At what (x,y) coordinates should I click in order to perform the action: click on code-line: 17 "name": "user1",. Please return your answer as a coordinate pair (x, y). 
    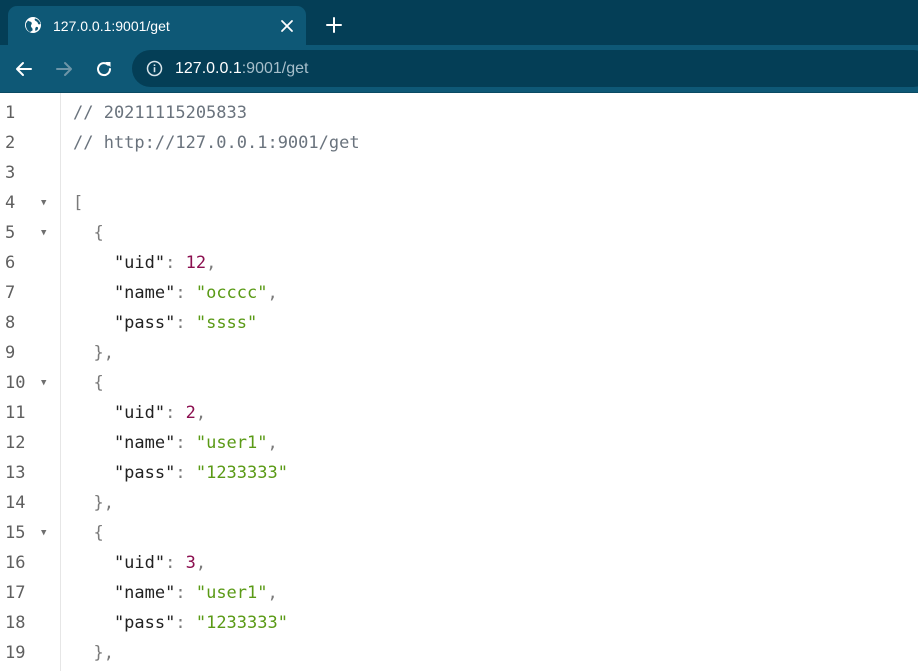
    Looking at the image, I should click on (459, 593).